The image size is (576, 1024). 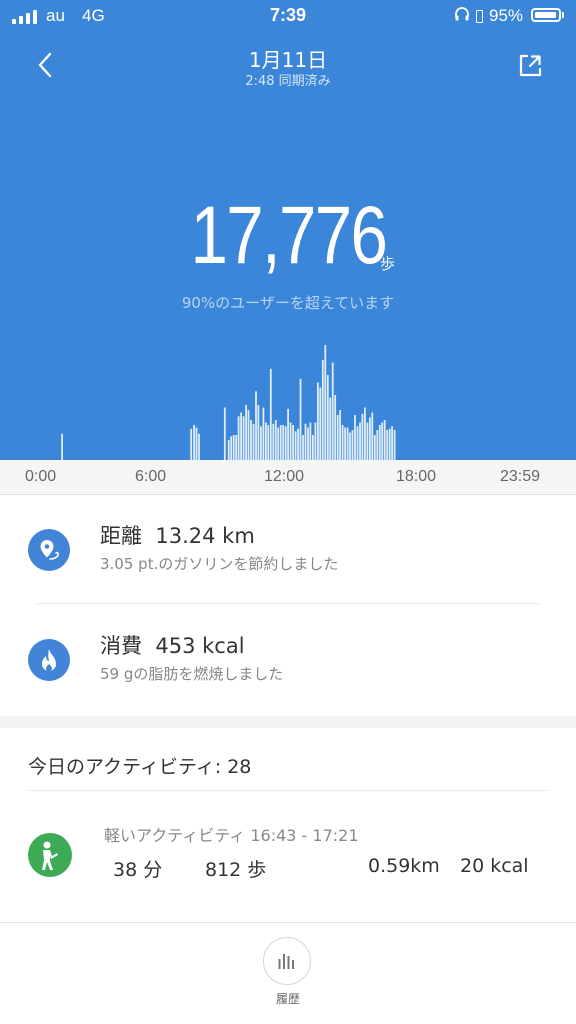 What do you see at coordinates (49, 660) in the screenshot?
I see `flame-icon` at bounding box center [49, 660].